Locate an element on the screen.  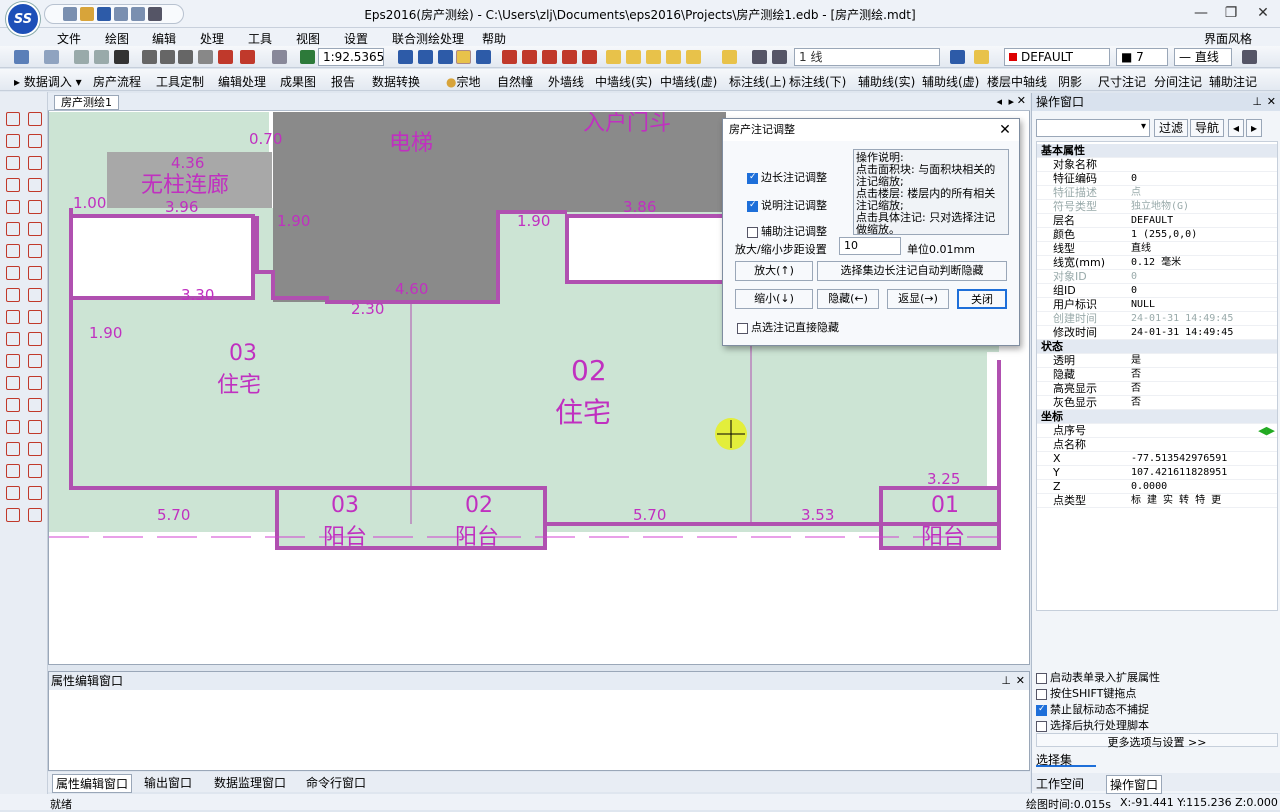
layer-icon is located at coordinates (279, 57).